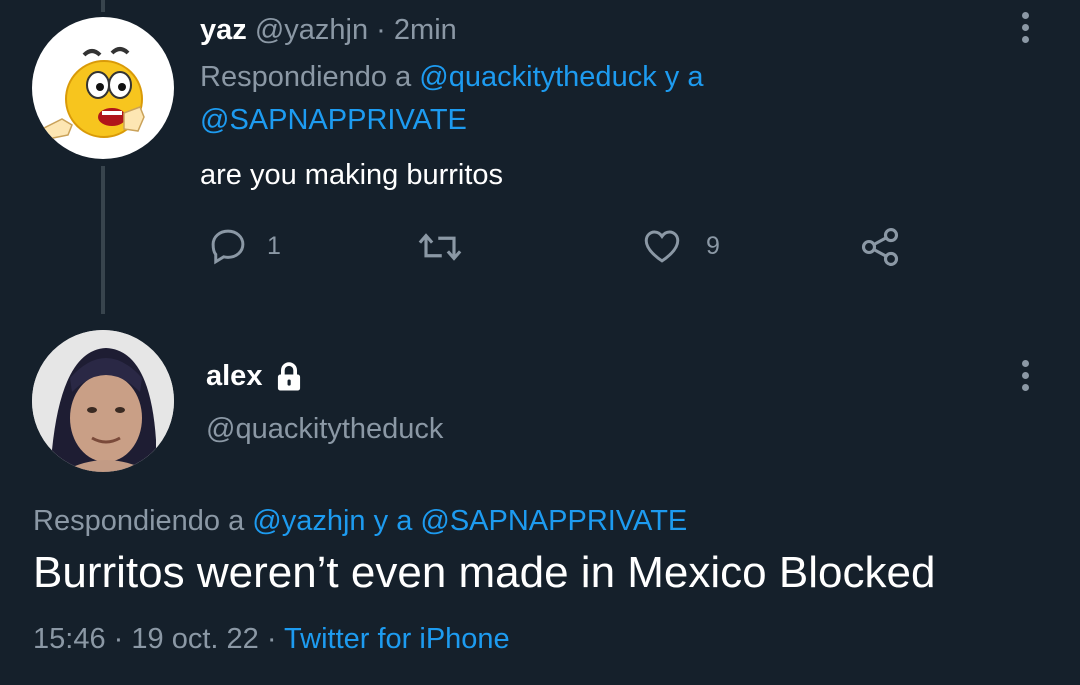 This screenshot has width=1080, height=685. I want to click on reply-text: are you making burritos, so click(352, 175).